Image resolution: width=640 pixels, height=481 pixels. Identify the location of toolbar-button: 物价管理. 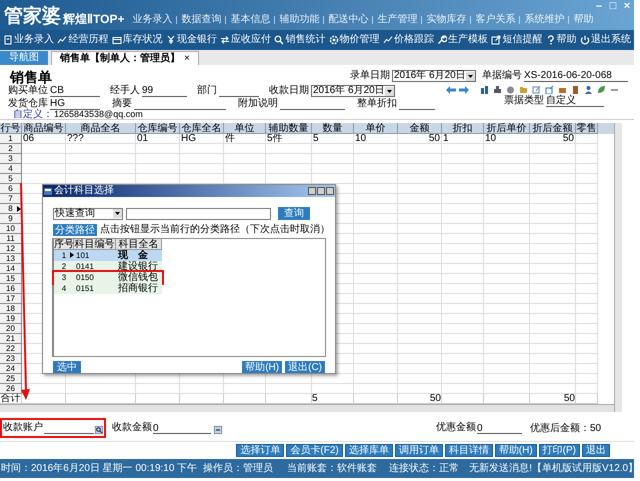
(354, 40).